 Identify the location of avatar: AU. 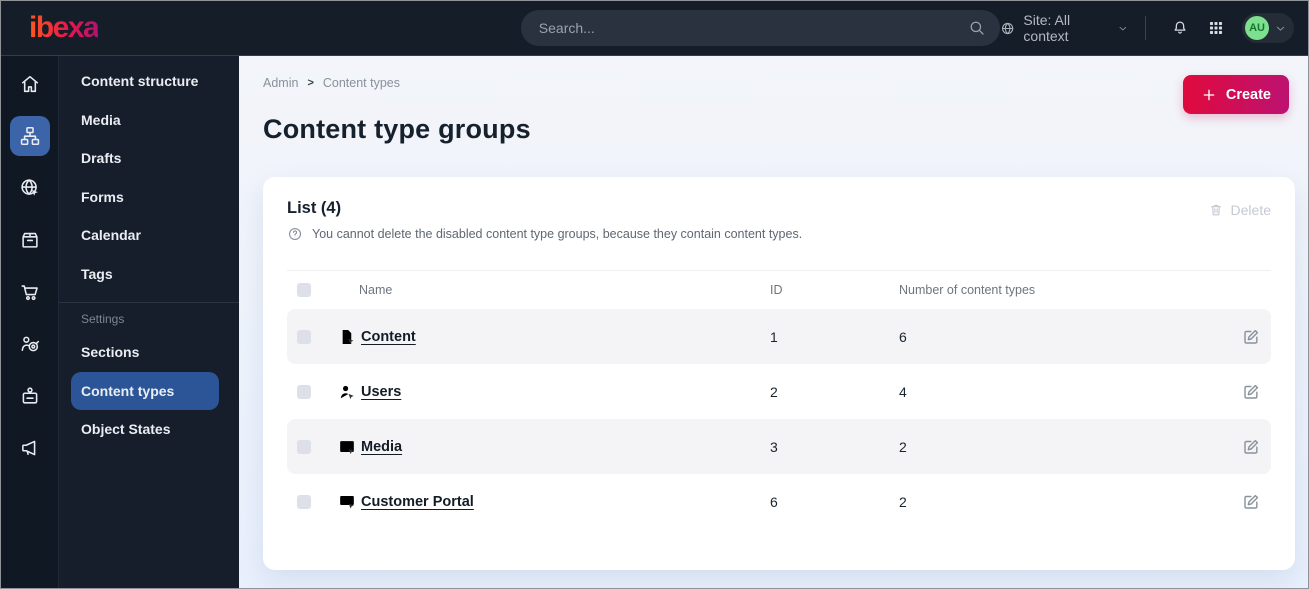
(1257, 28).